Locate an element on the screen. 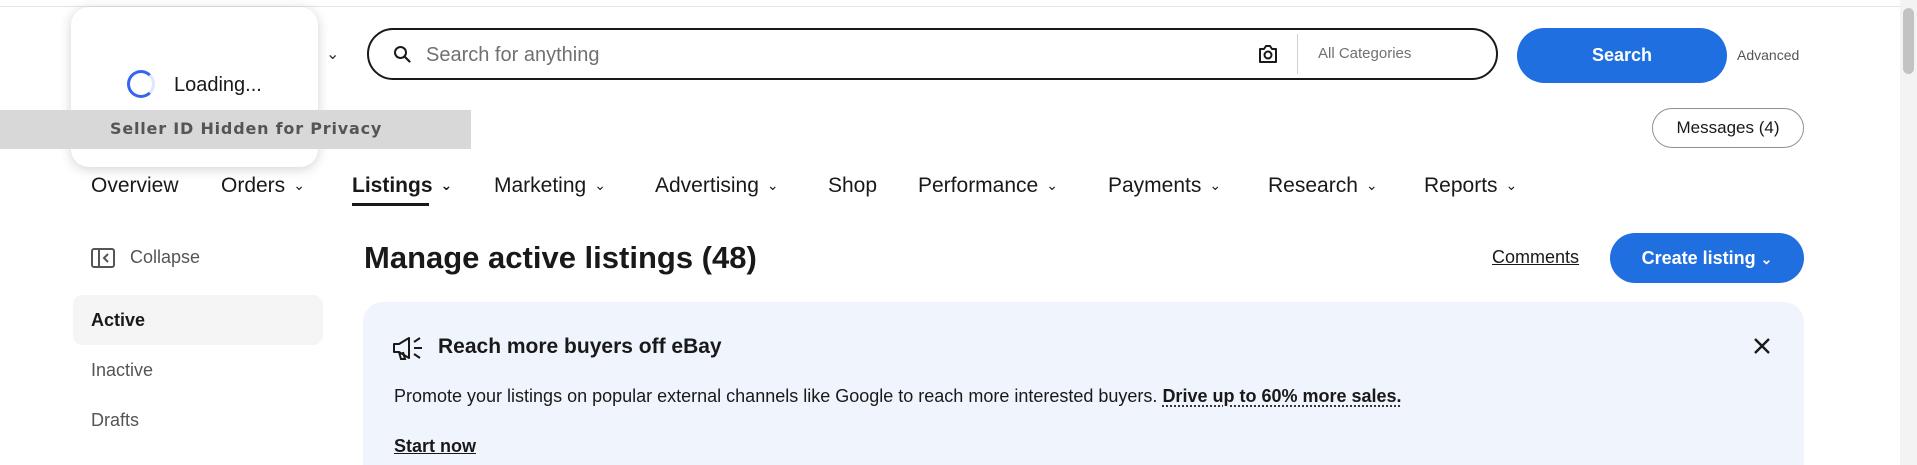  nav-shop: Shop is located at coordinates (852, 186).